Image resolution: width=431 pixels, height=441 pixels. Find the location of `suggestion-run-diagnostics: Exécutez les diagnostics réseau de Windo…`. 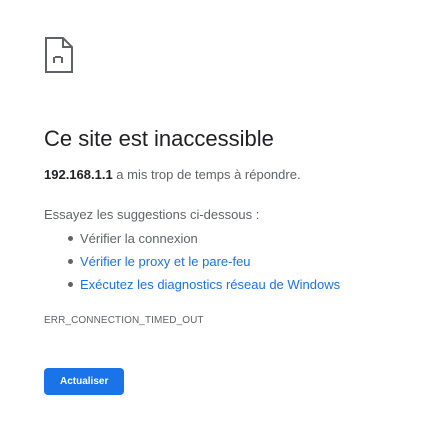

suggestion-run-diagnostics: Exécutez les diagnostics réseau de Windo… is located at coordinates (246, 284).